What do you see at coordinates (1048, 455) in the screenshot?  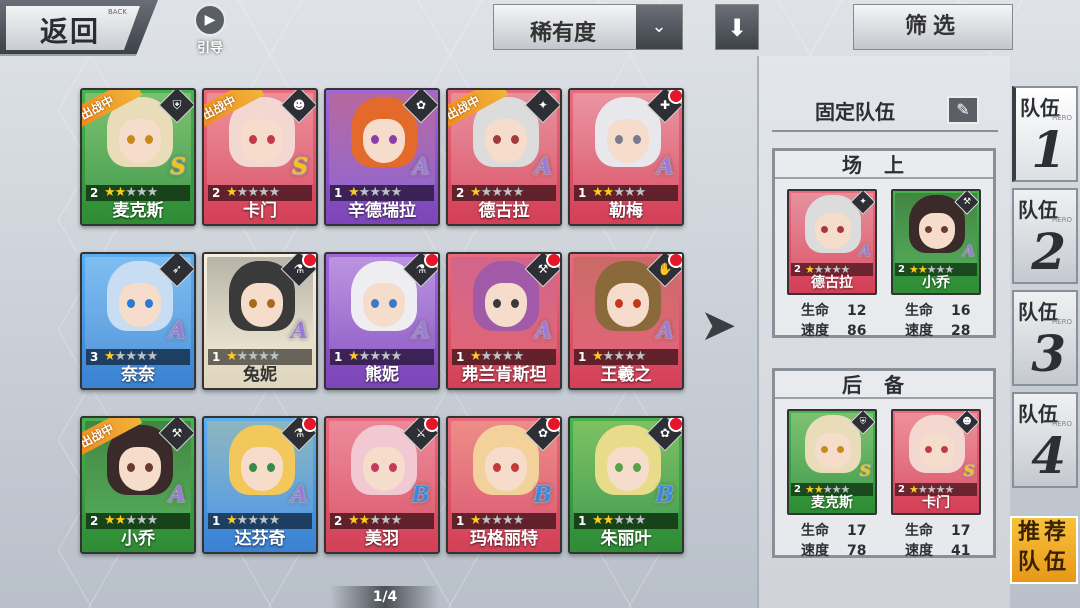 I see `team-tab-number: 4` at bounding box center [1048, 455].